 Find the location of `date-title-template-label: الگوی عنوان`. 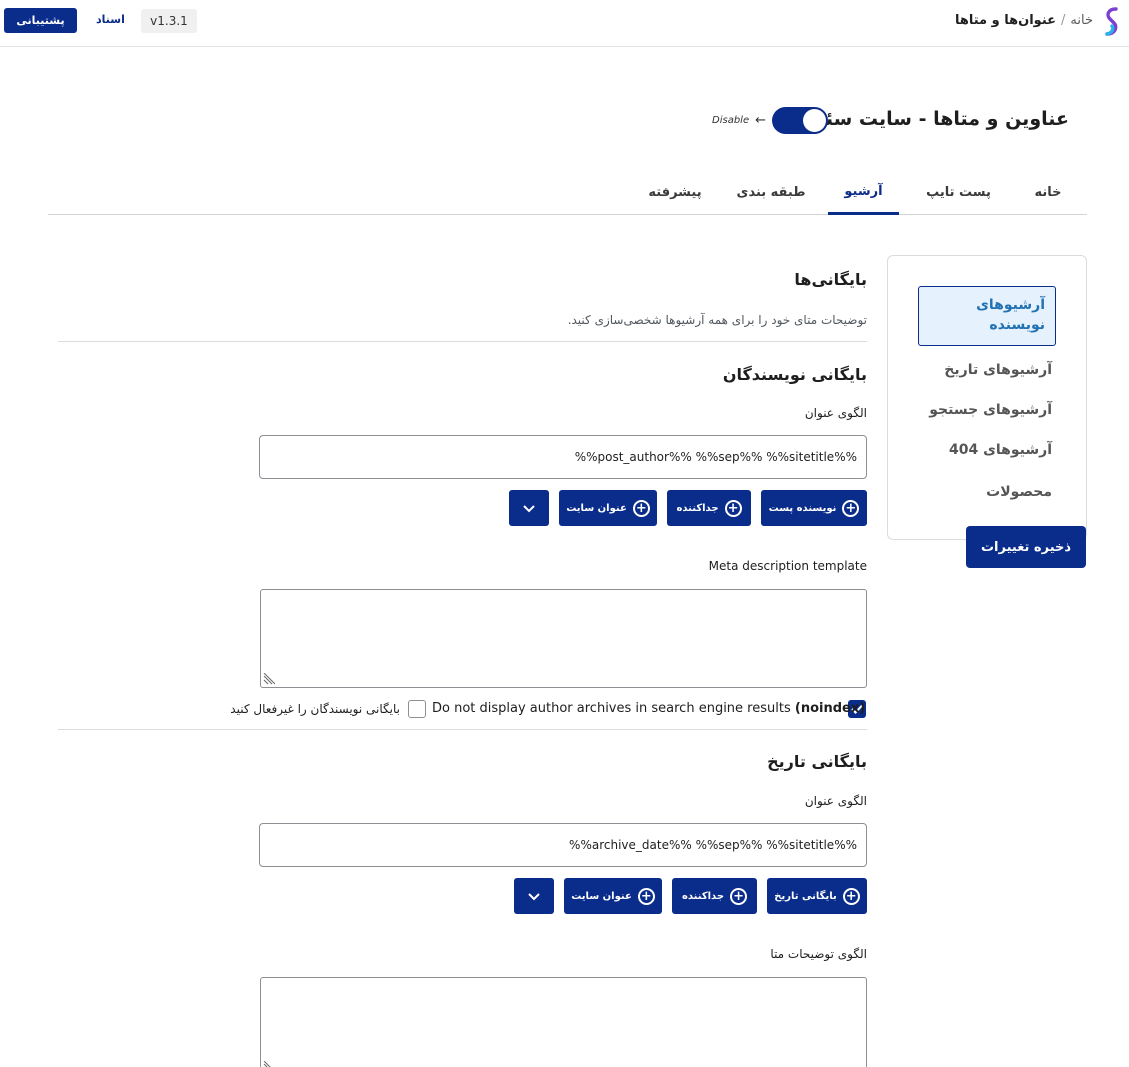

date-title-template-label: الگوی عنوان is located at coordinates (835, 801).